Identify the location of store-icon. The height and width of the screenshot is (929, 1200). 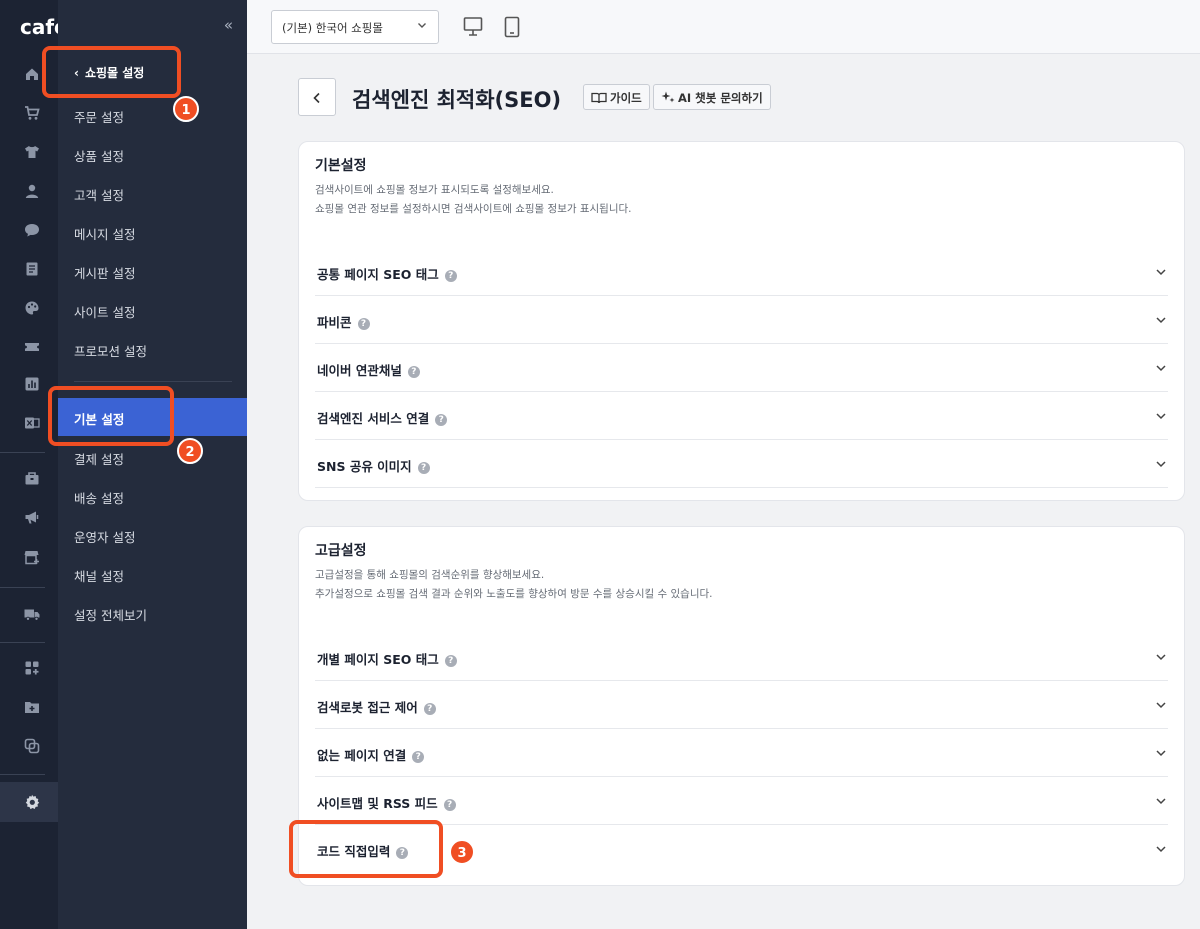
(32, 478).